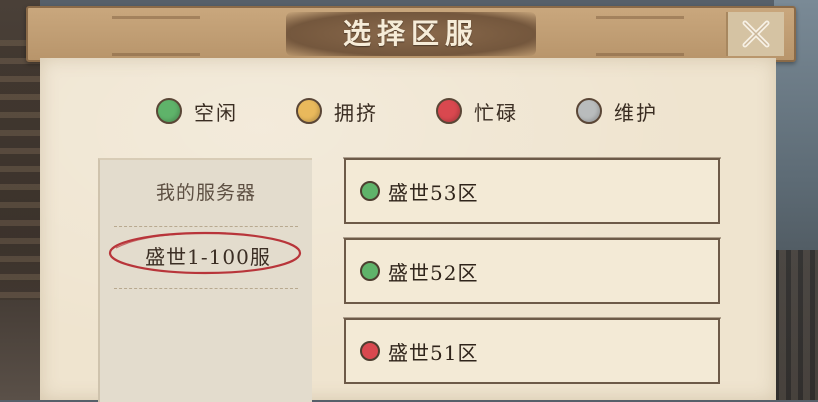 This screenshot has height=402, width=818. I want to click on close-icon, so click(756, 34).